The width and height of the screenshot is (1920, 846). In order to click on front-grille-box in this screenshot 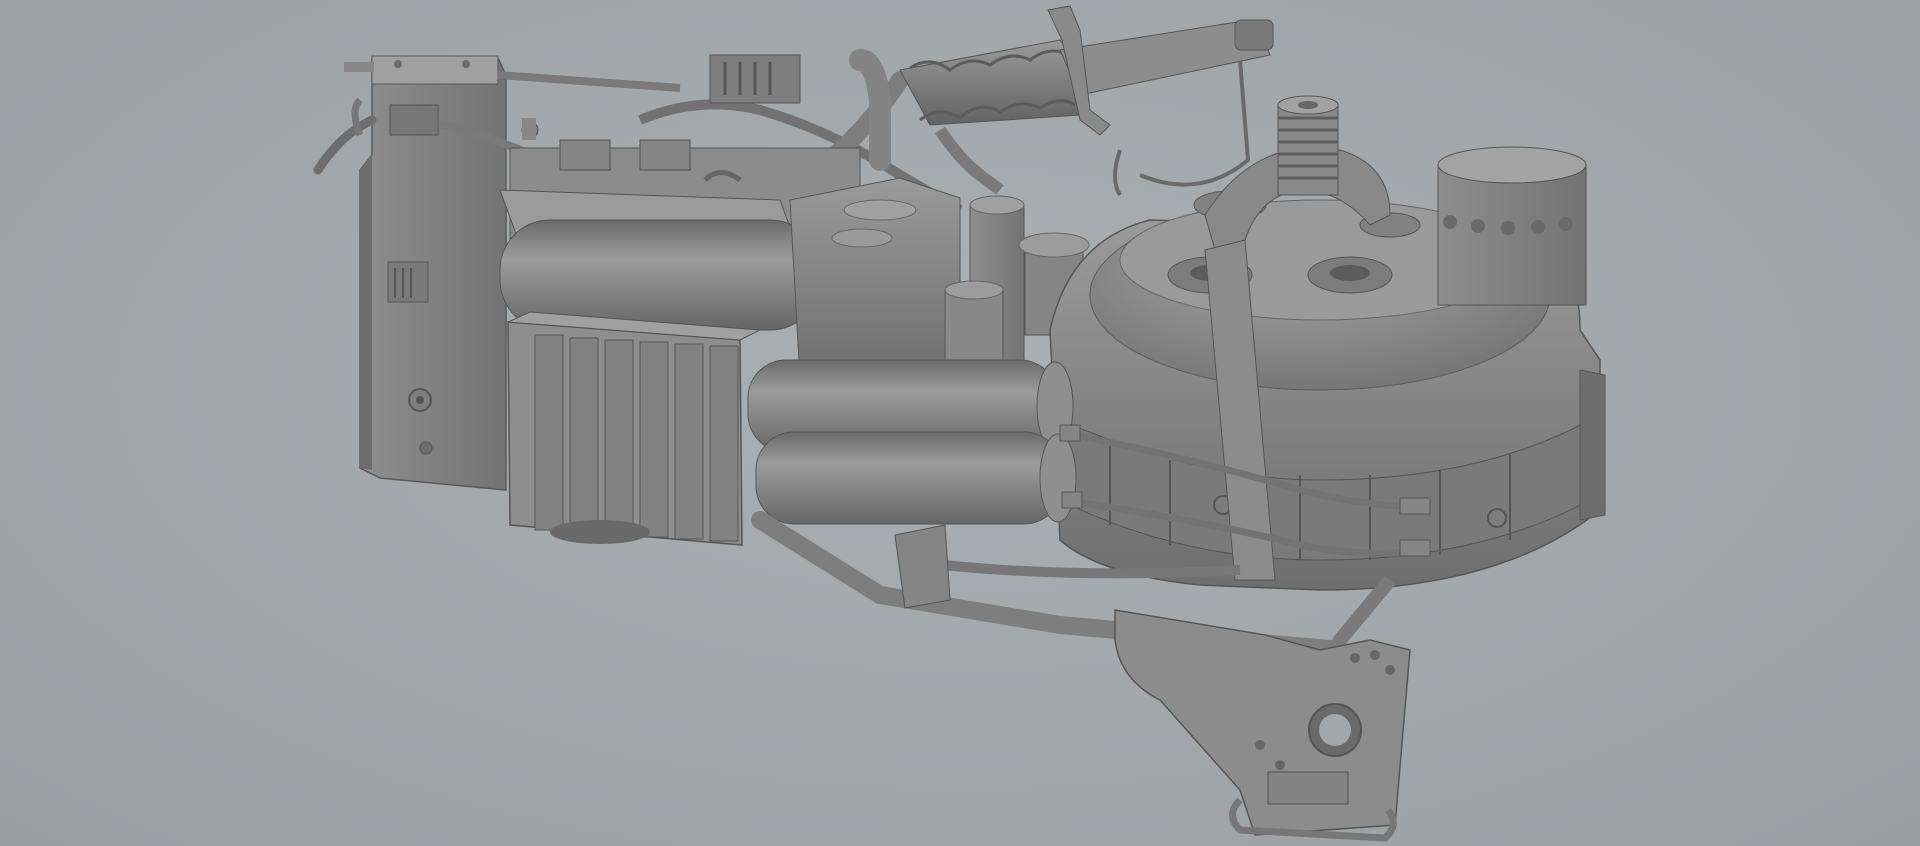, I will do `click(634, 428)`.